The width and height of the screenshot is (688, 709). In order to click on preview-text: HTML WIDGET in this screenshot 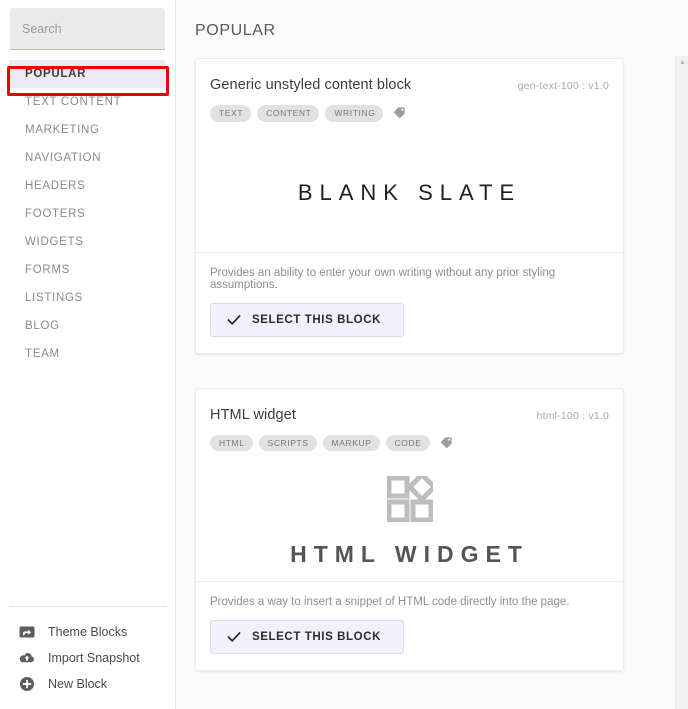, I will do `click(409, 554)`.